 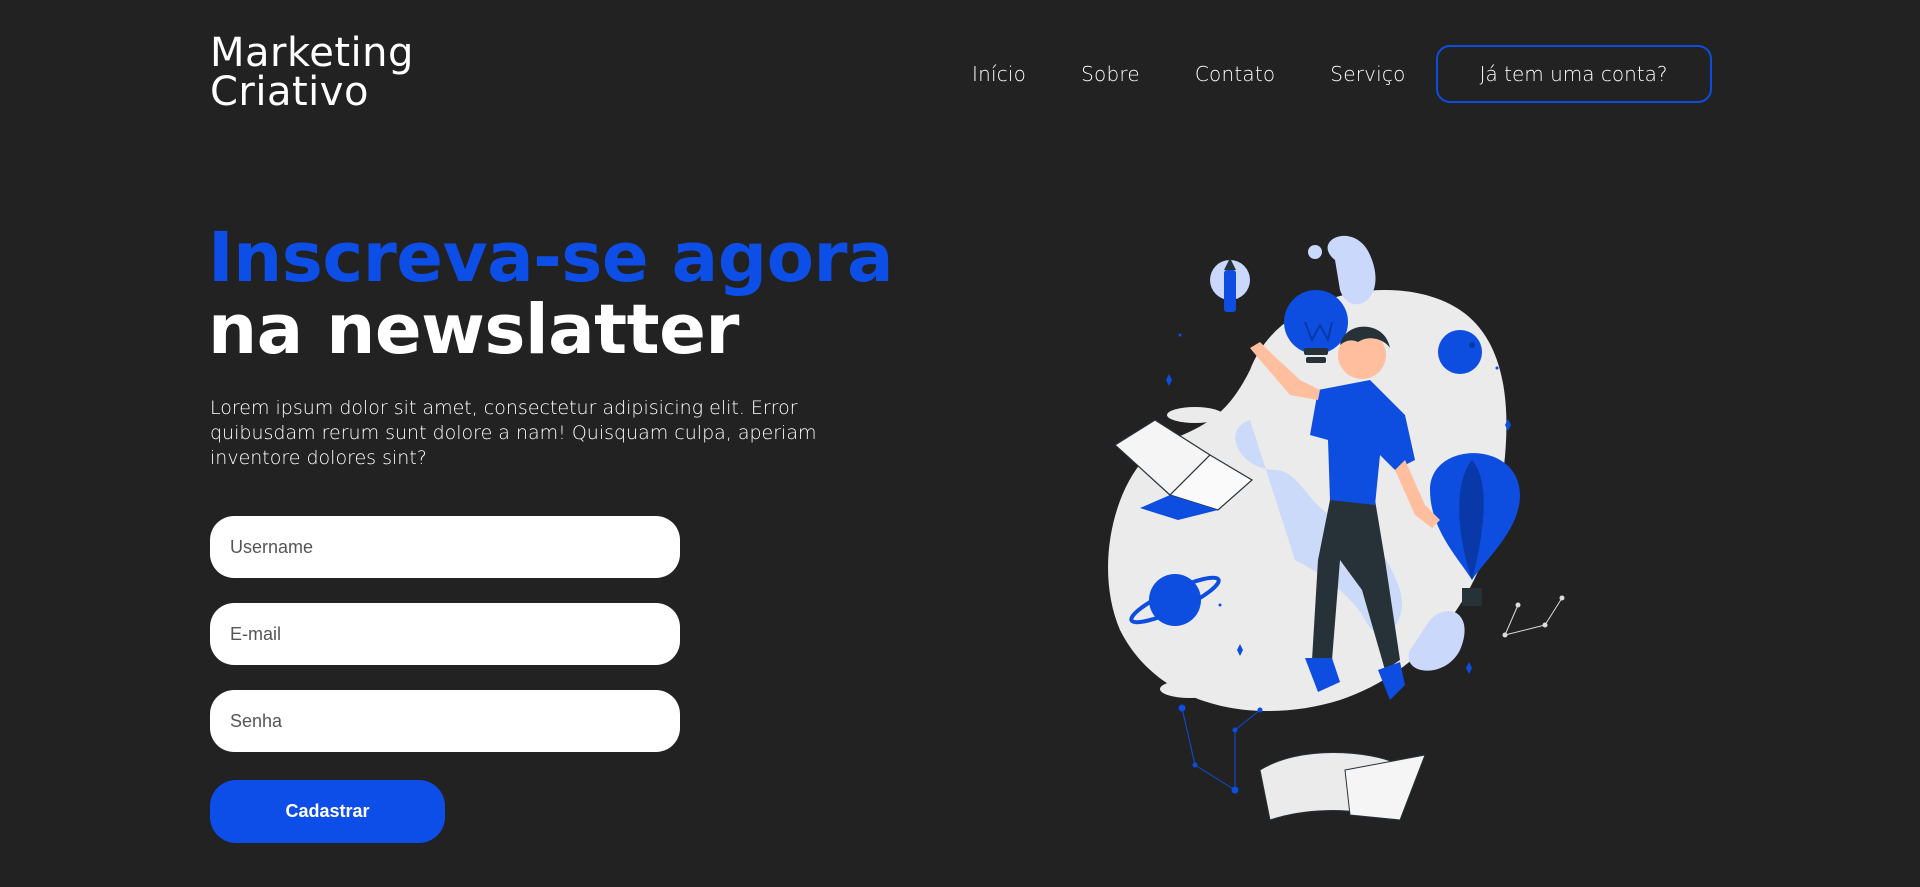 I want to click on logo-line-1: Marketing, so click(x=312, y=53).